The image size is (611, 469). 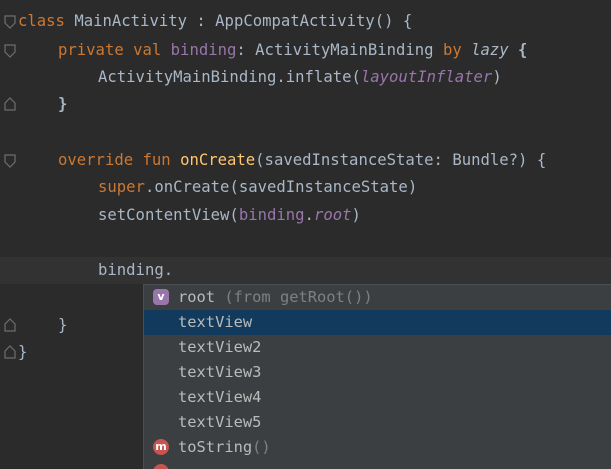 I want to click on parameters: (savedInstanceState: Bundle?) {, so click(x=401, y=160).